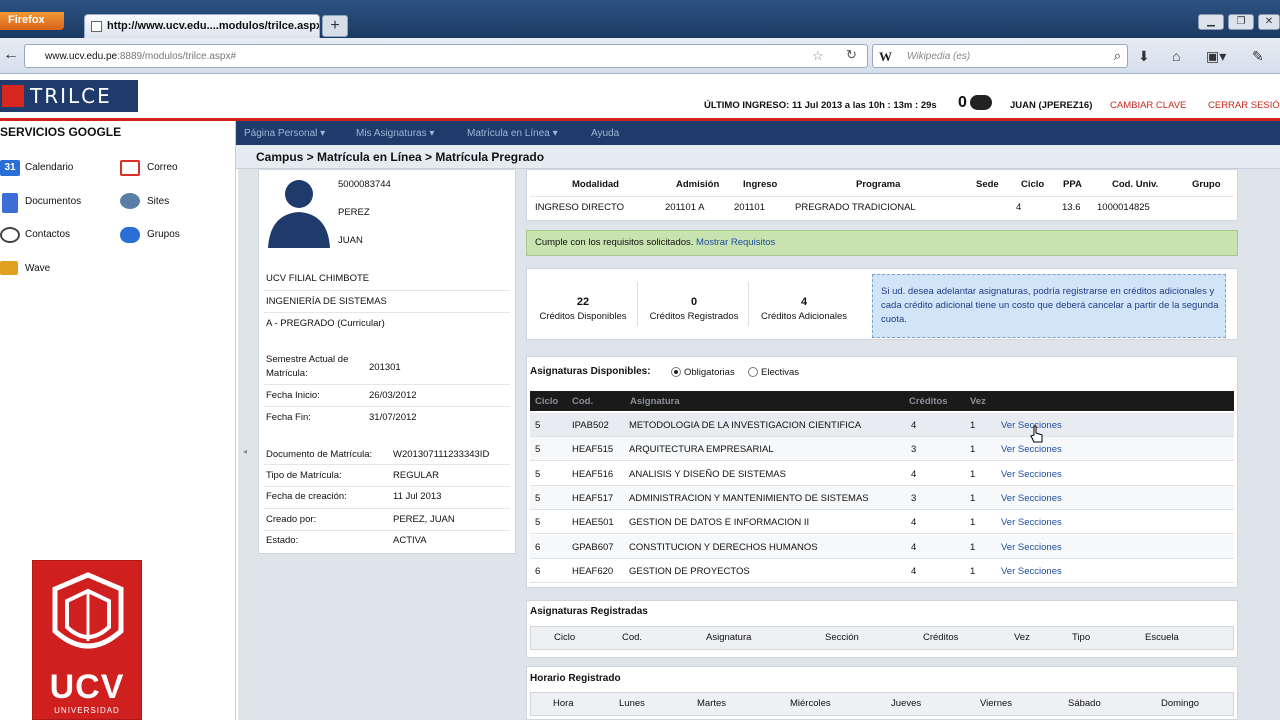 The image size is (1280, 720). What do you see at coordinates (593, 547) in the screenshot?
I see `subject-cell: GPAB607` at bounding box center [593, 547].